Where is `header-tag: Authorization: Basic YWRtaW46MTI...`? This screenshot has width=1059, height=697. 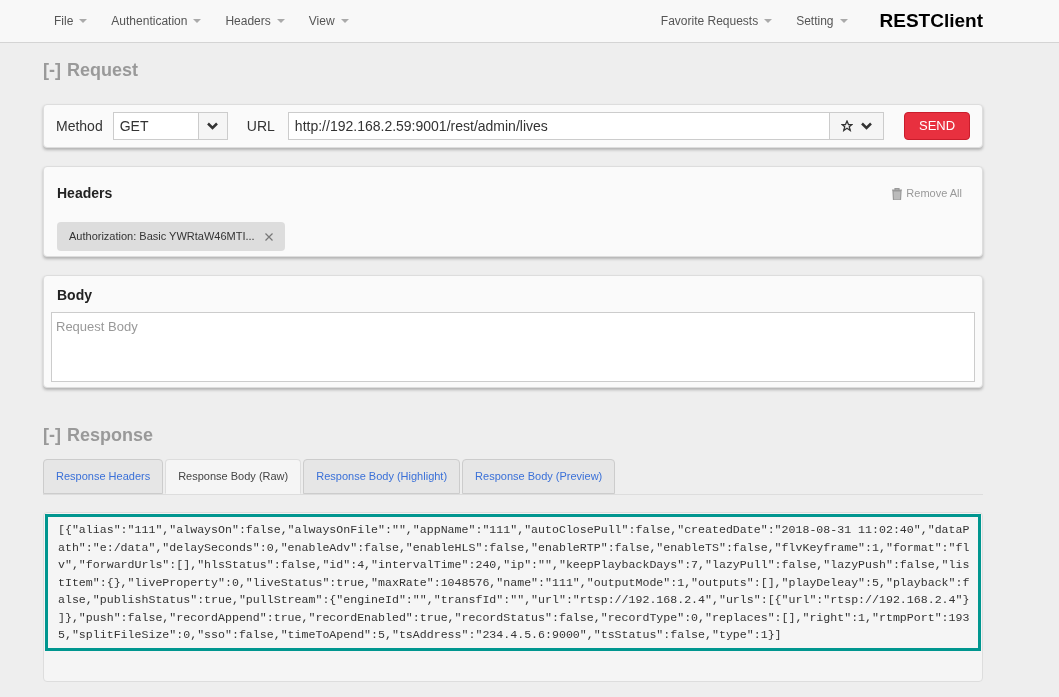 header-tag: Authorization: Basic YWRtaW46MTI... is located at coordinates (171, 236).